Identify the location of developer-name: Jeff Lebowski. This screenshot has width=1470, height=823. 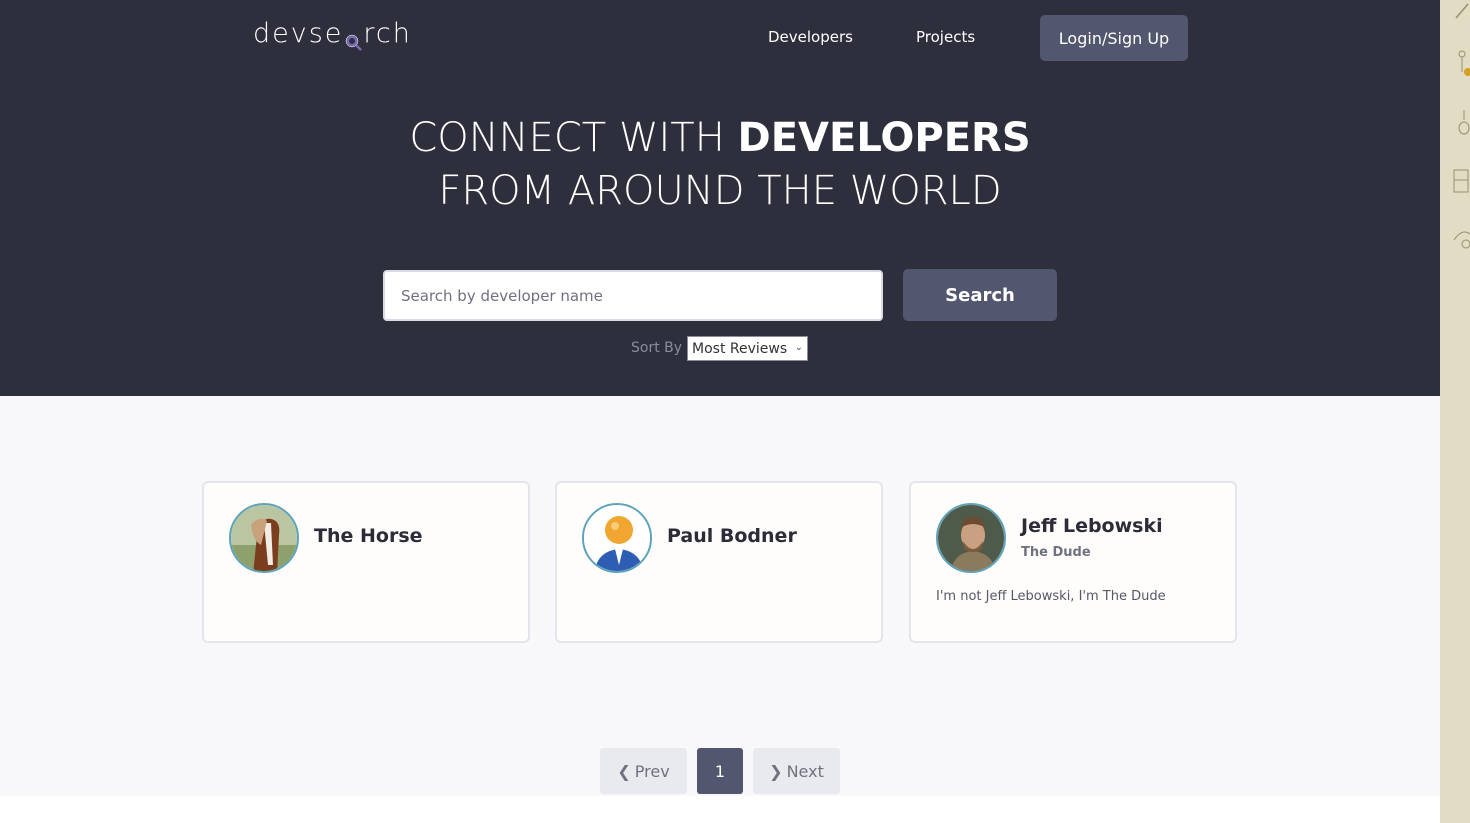
(1092, 526).